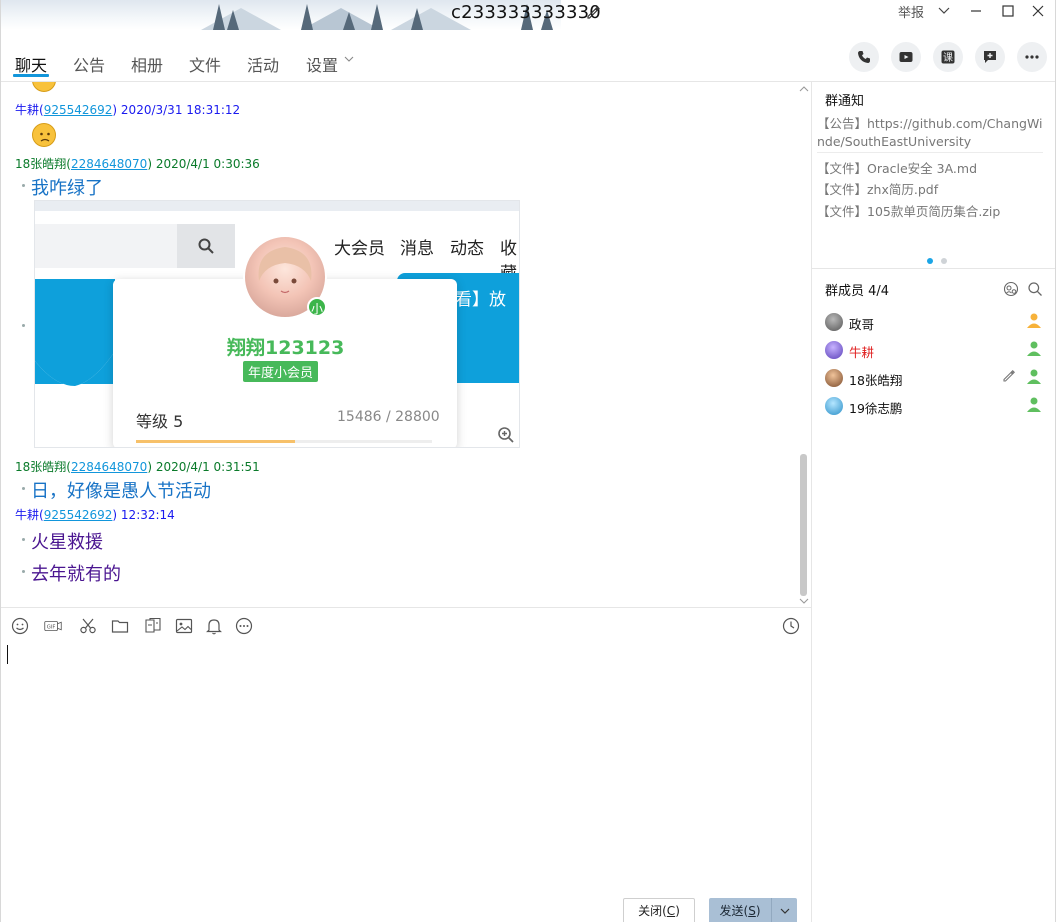 This screenshot has height=922, width=1056. Describe the element at coordinates (1034, 320) in the screenshot. I see `owner-role-icon` at that location.